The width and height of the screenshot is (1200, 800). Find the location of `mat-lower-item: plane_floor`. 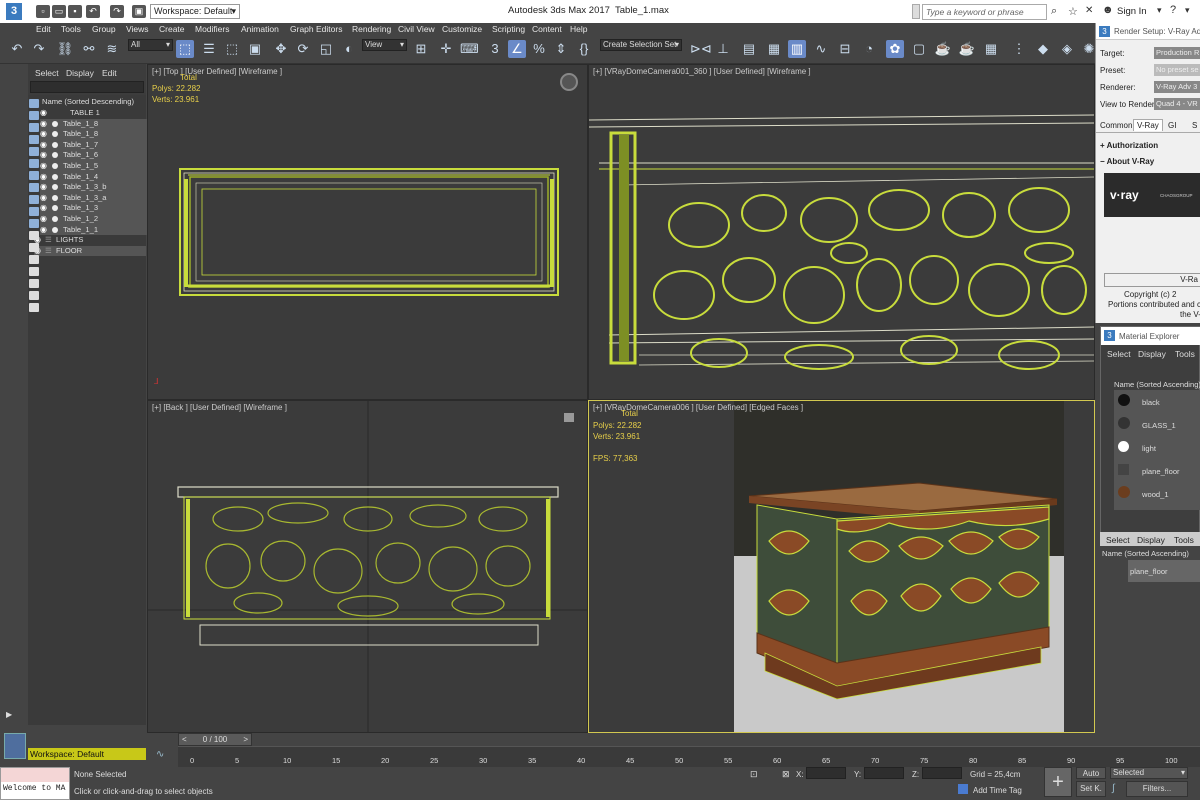

mat-lower-item: plane_floor is located at coordinates (1164, 571).